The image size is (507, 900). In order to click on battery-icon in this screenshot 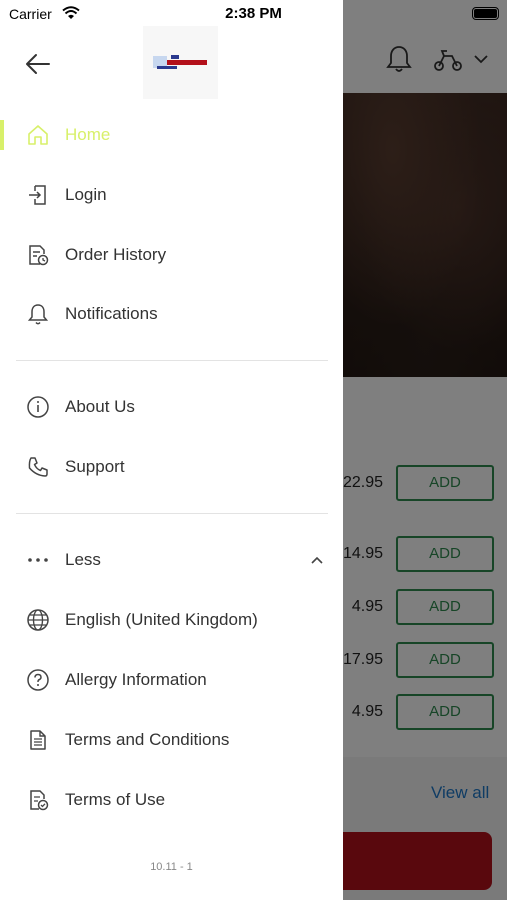, I will do `click(485, 13)`.